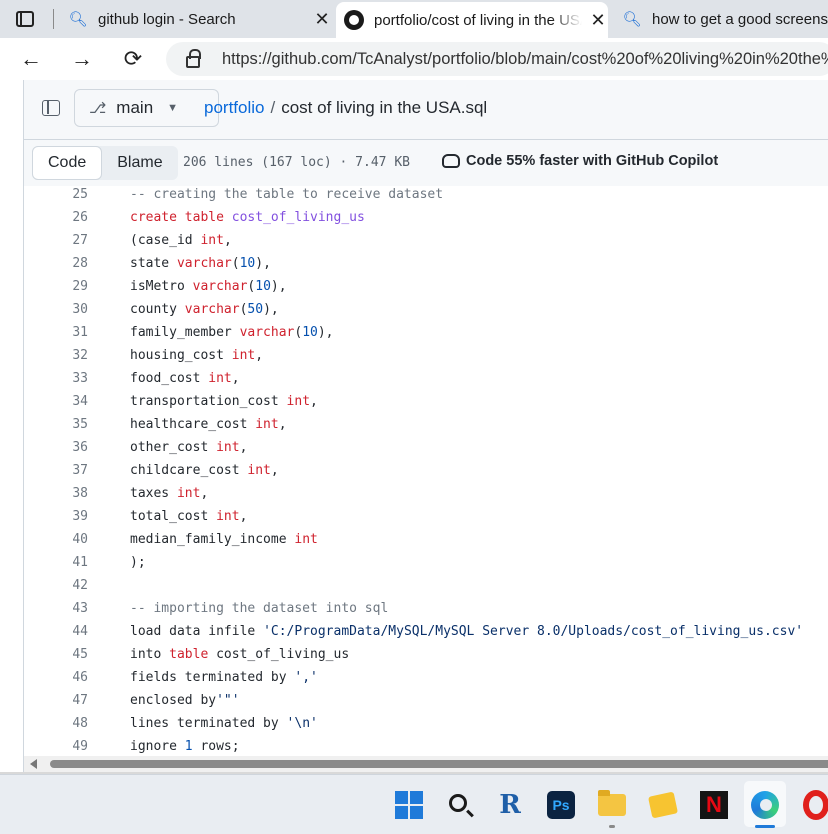  I want to click on tab-actions-icon, so click(25, 19).